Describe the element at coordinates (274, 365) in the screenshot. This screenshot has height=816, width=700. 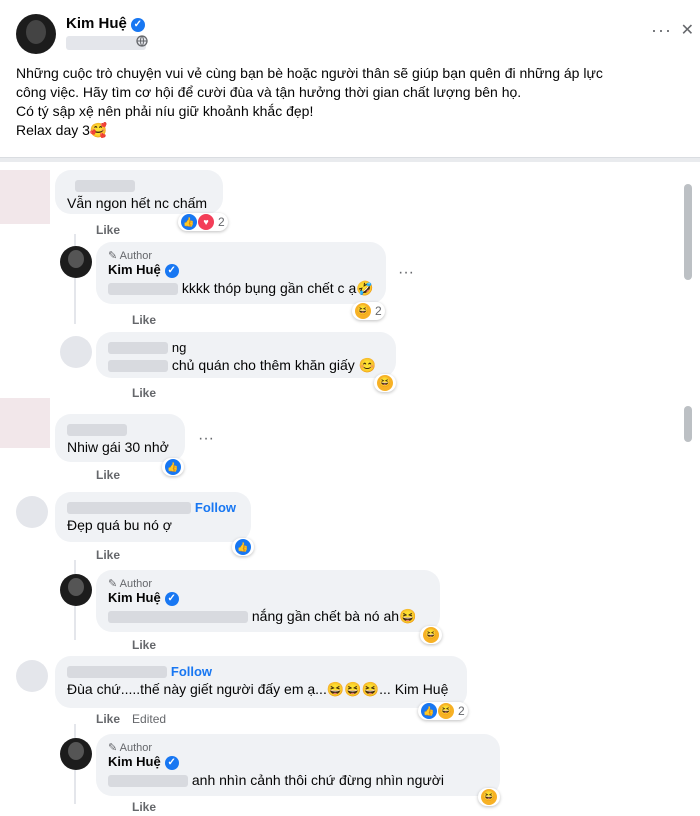
I see `reply-text-label: chủ quán cho thêm khăn giấy 😊` at that location.